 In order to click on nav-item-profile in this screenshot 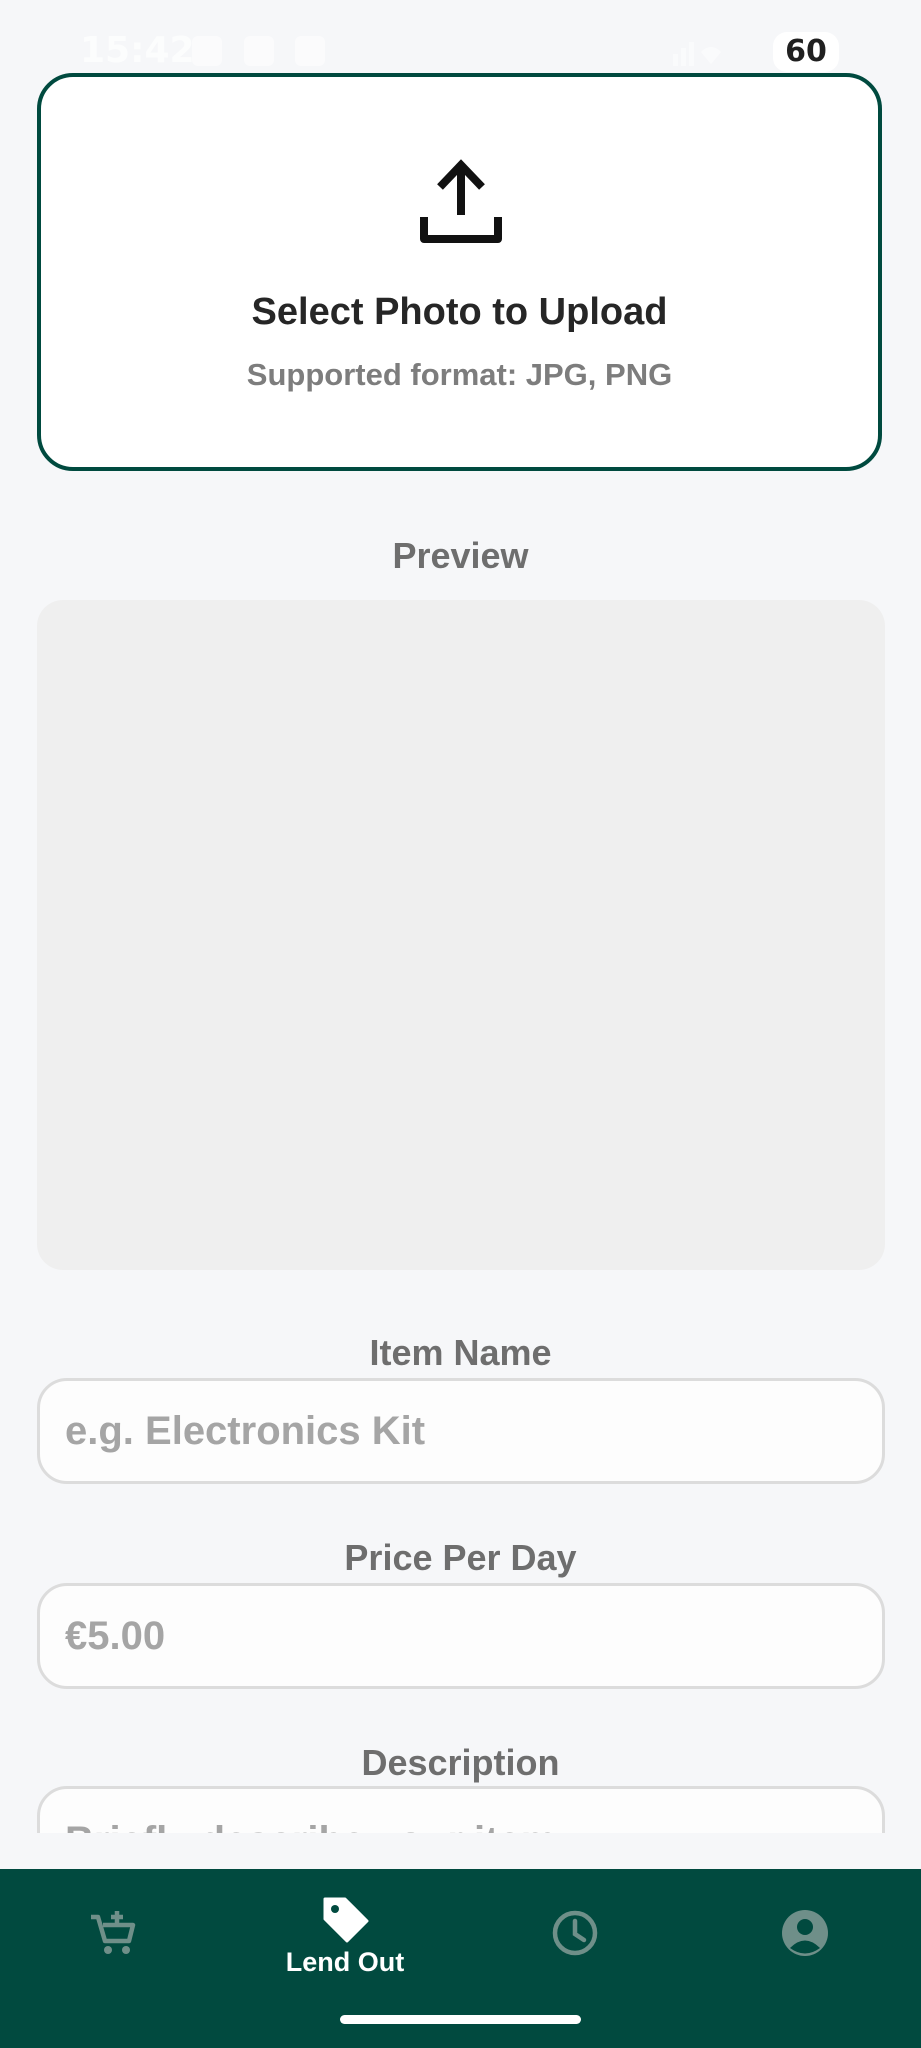, I will do `click(805, 1939)`.